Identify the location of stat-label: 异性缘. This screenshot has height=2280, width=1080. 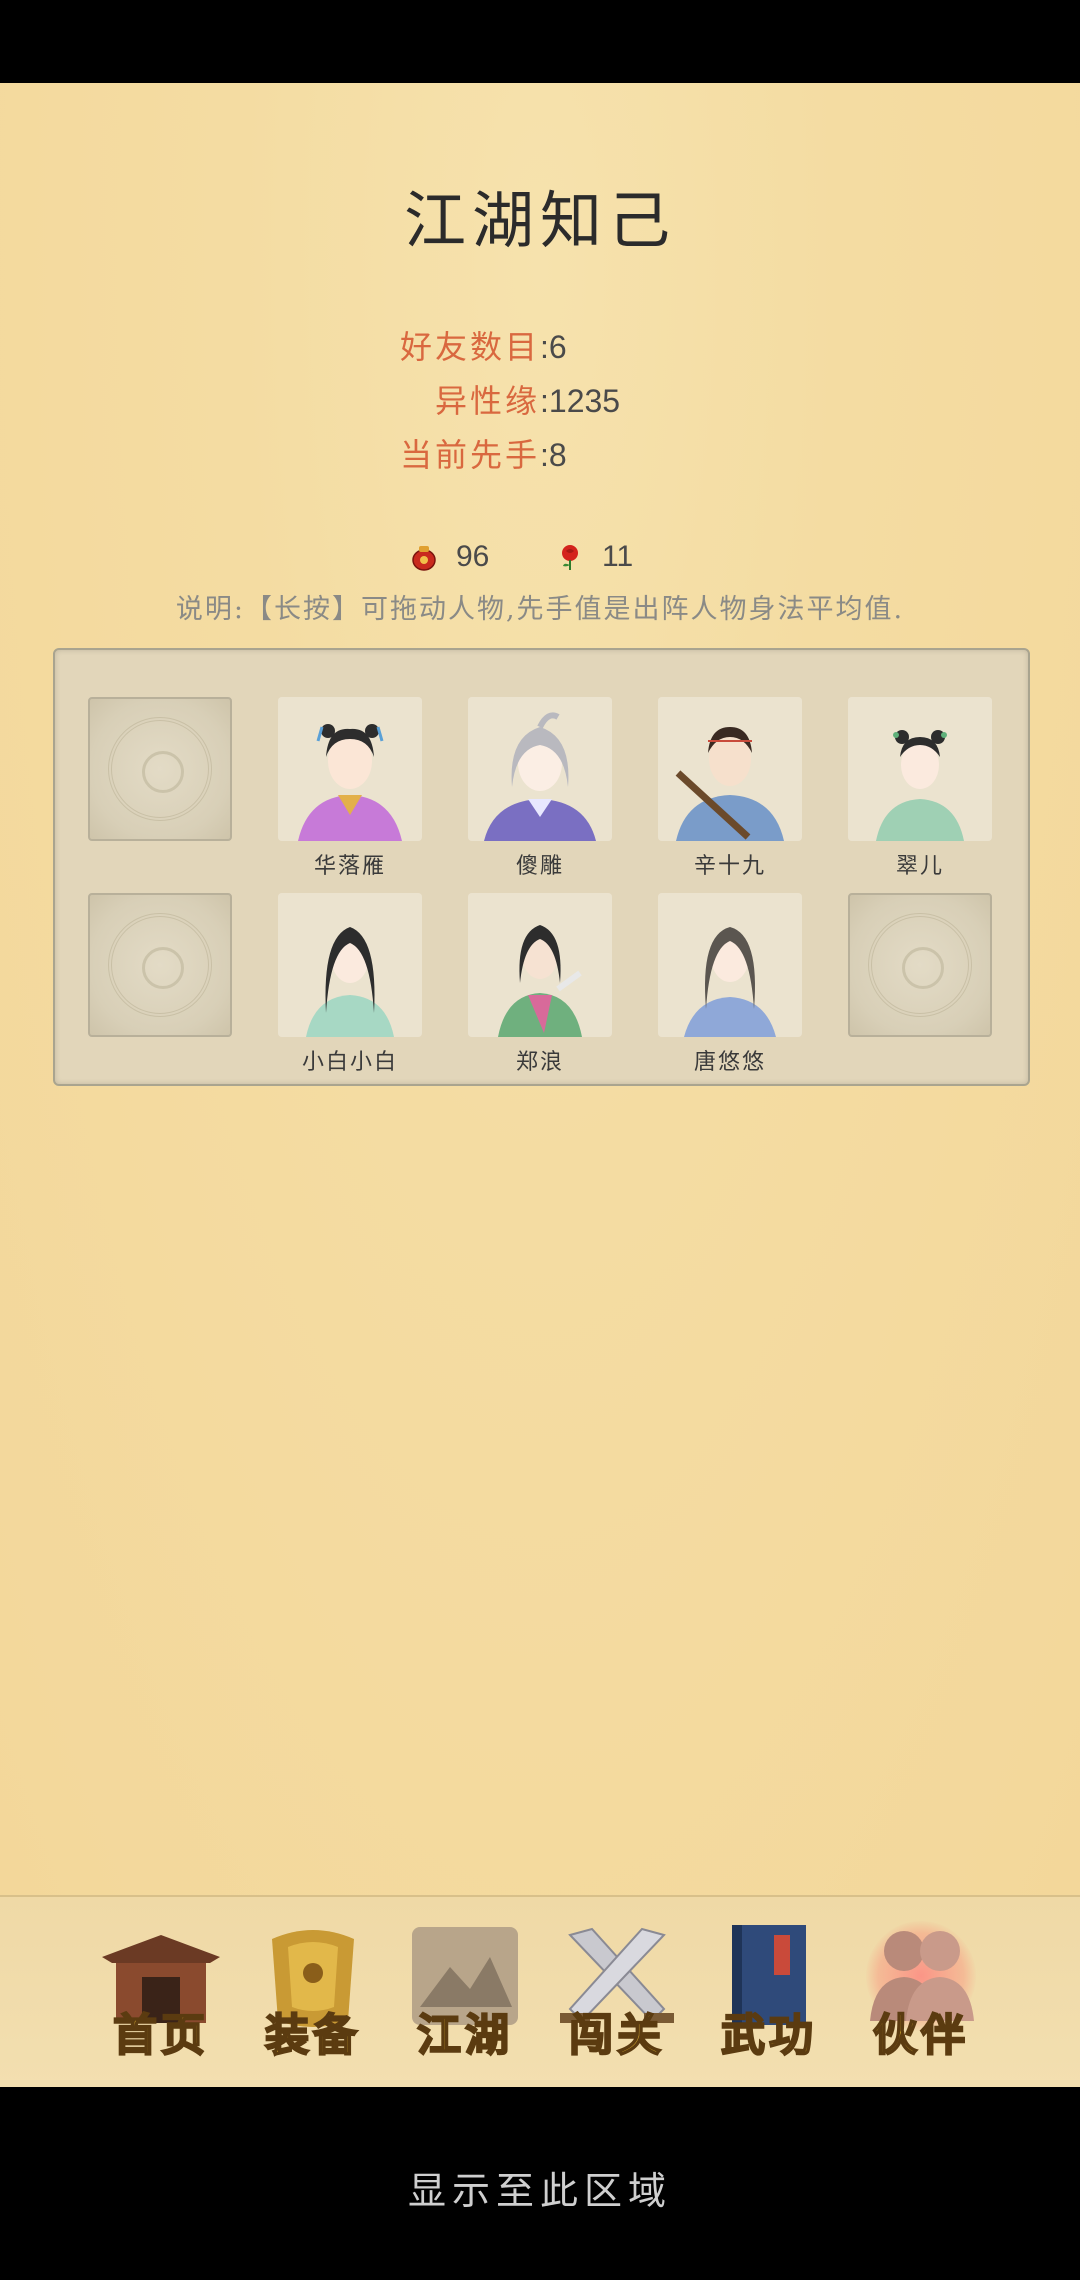
(487, 401).